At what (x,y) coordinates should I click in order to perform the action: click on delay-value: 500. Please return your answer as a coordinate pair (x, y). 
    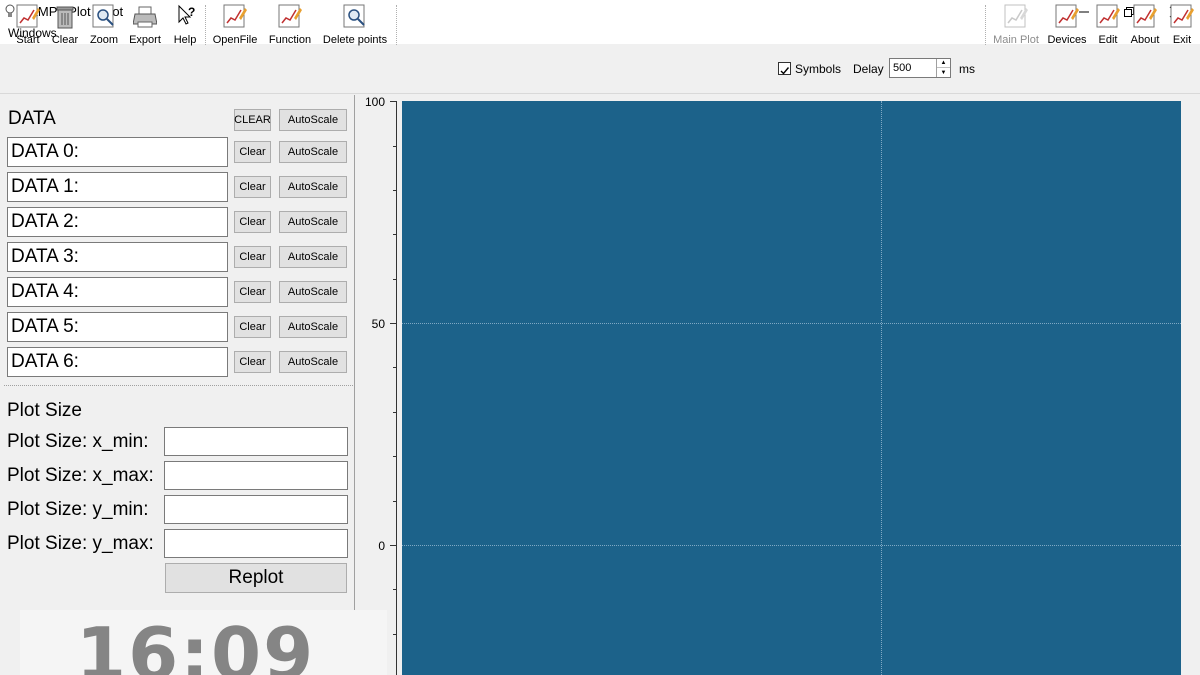
    Looking at the image, I should click on (902, 68).